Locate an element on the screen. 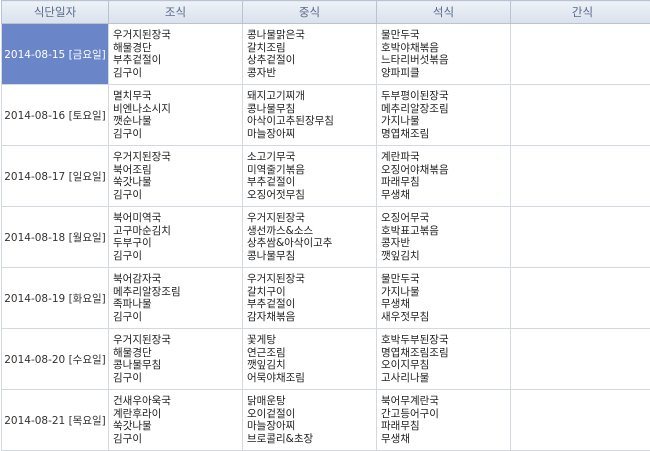 This screenshot has height=451, width=650. dinner-cell: 두부평이된장국메추리알장조림가지나물명엽채조림 is located at coordinates (444, 115).